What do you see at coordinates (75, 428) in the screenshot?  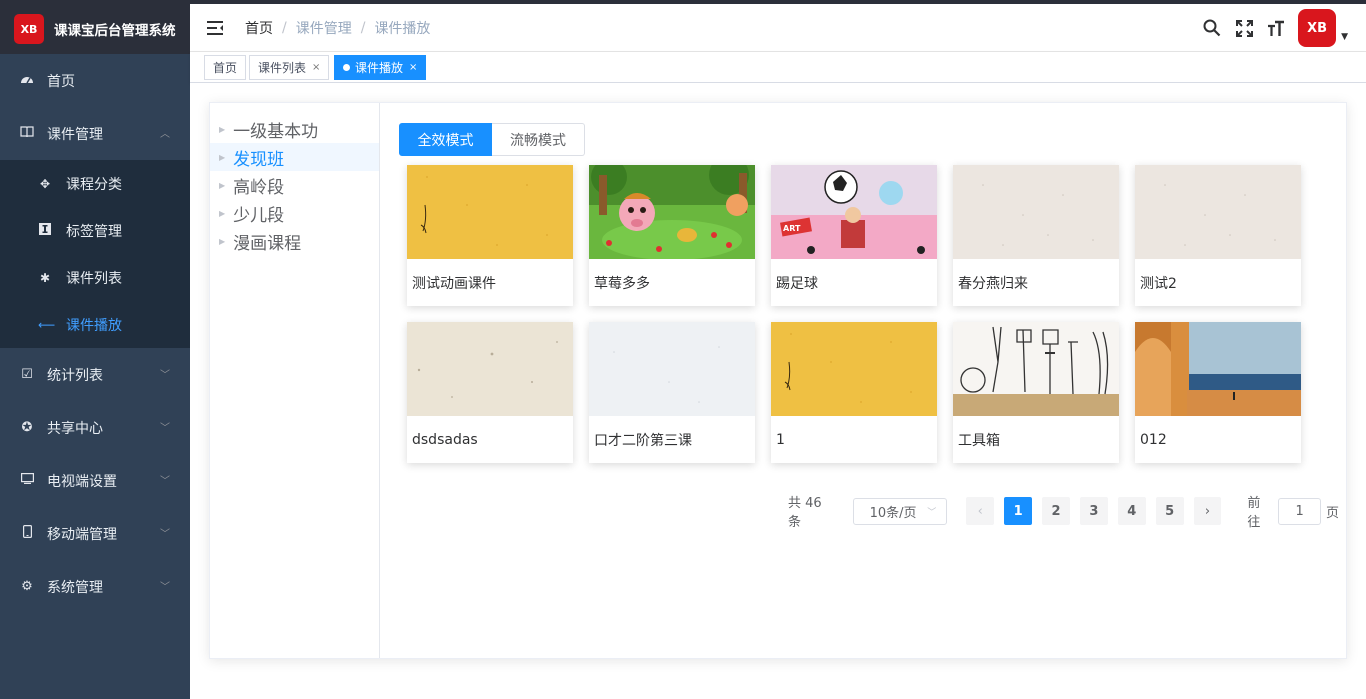 I see `sidebar-item-label: 共享中心` at bounding box center [75, 428].